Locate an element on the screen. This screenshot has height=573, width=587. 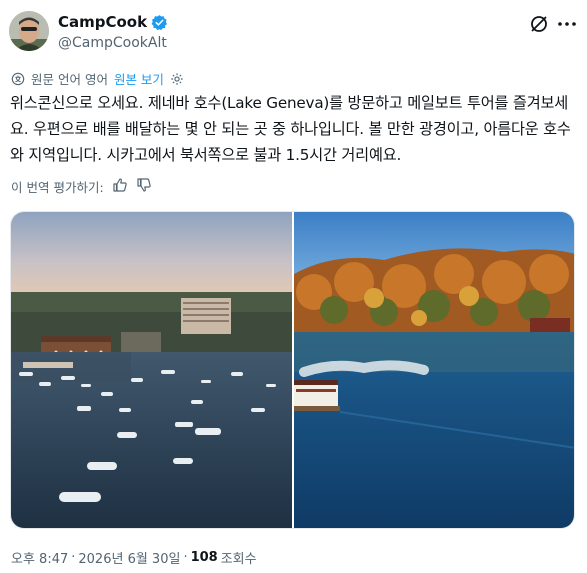
thumbs-down-icon is located at coordinates (144, 186).